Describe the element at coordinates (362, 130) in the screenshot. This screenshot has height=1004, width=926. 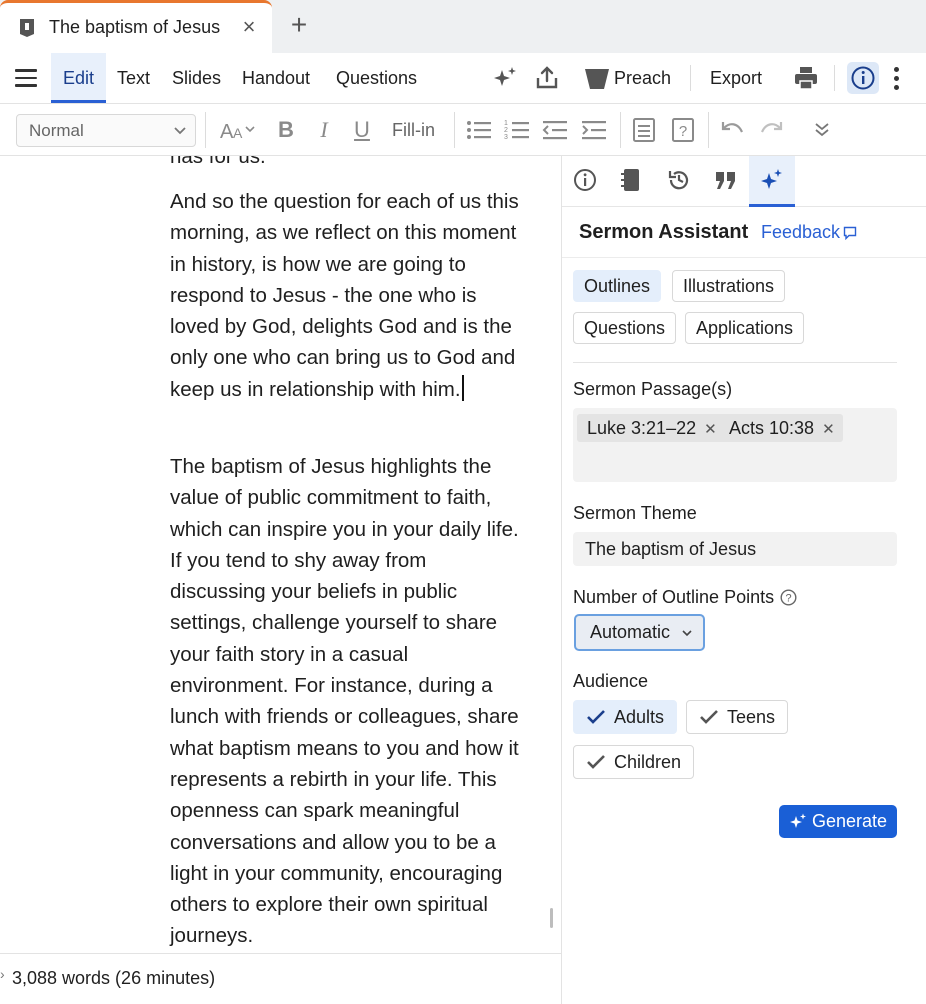
I see `underline-button: U` at that location.